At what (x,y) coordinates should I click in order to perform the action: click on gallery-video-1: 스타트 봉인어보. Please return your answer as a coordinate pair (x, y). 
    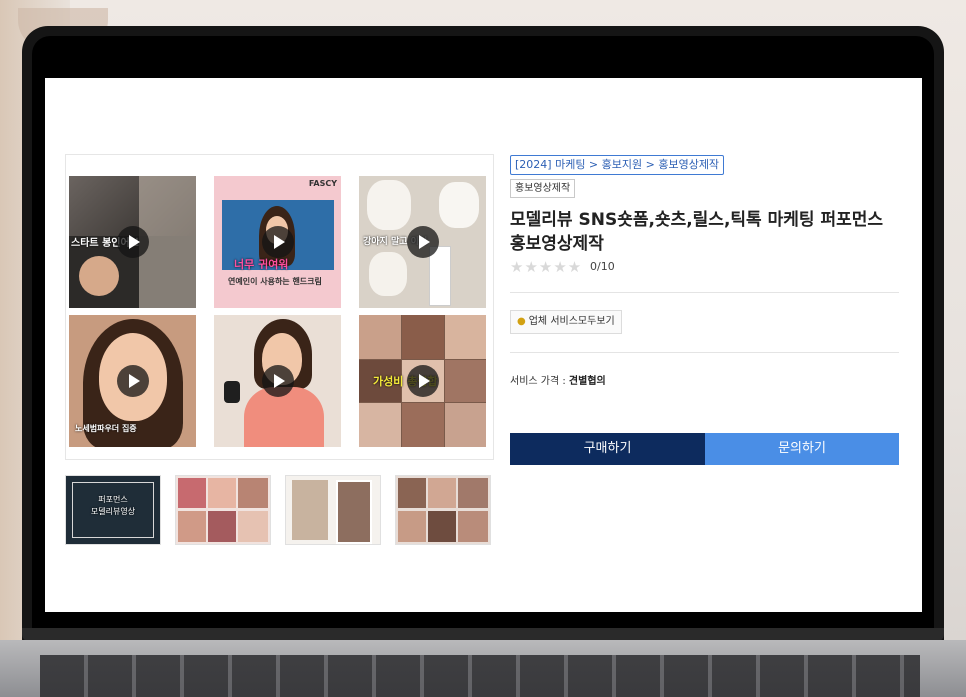
    Looking at the image, I should click on (132, 242).